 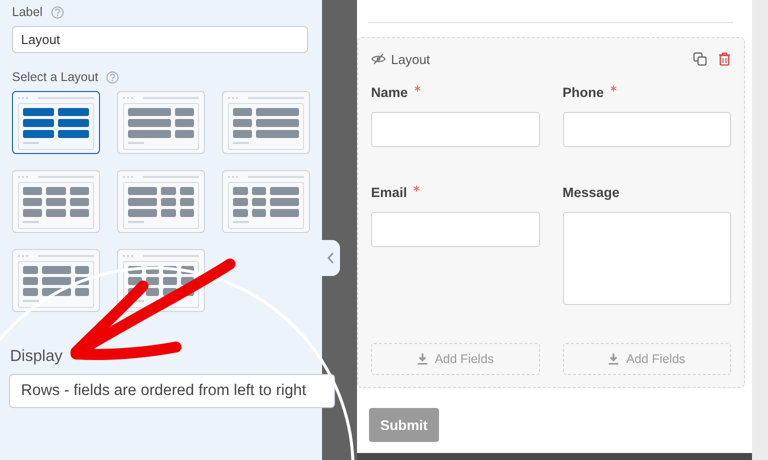 I want to click on field-label: Message, so click(x=591, y=192).